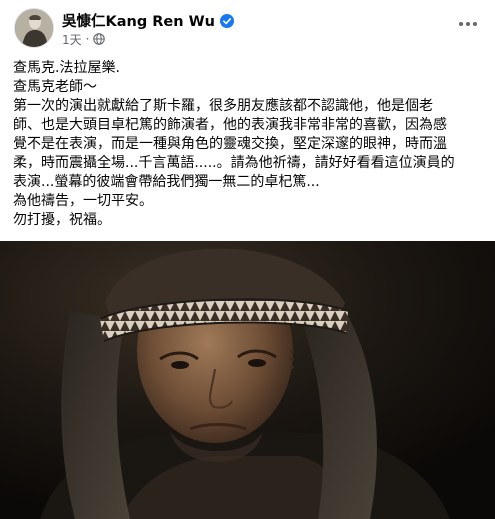 This screenshot has width=495, height=519. I want to click on post-text-line: 查馬克老師～, so click(55, 87).